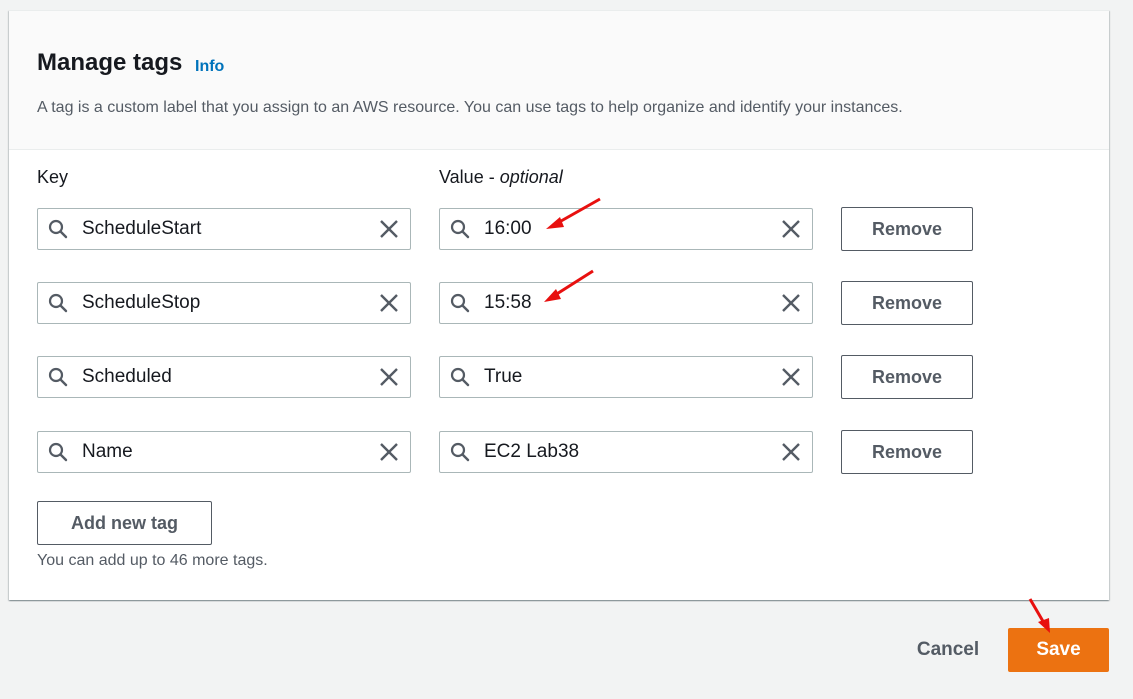  What do you see at coordinates (1058, 650) in the screenshot?
I see `save-button: Save` at bounding box center [1058, 650].